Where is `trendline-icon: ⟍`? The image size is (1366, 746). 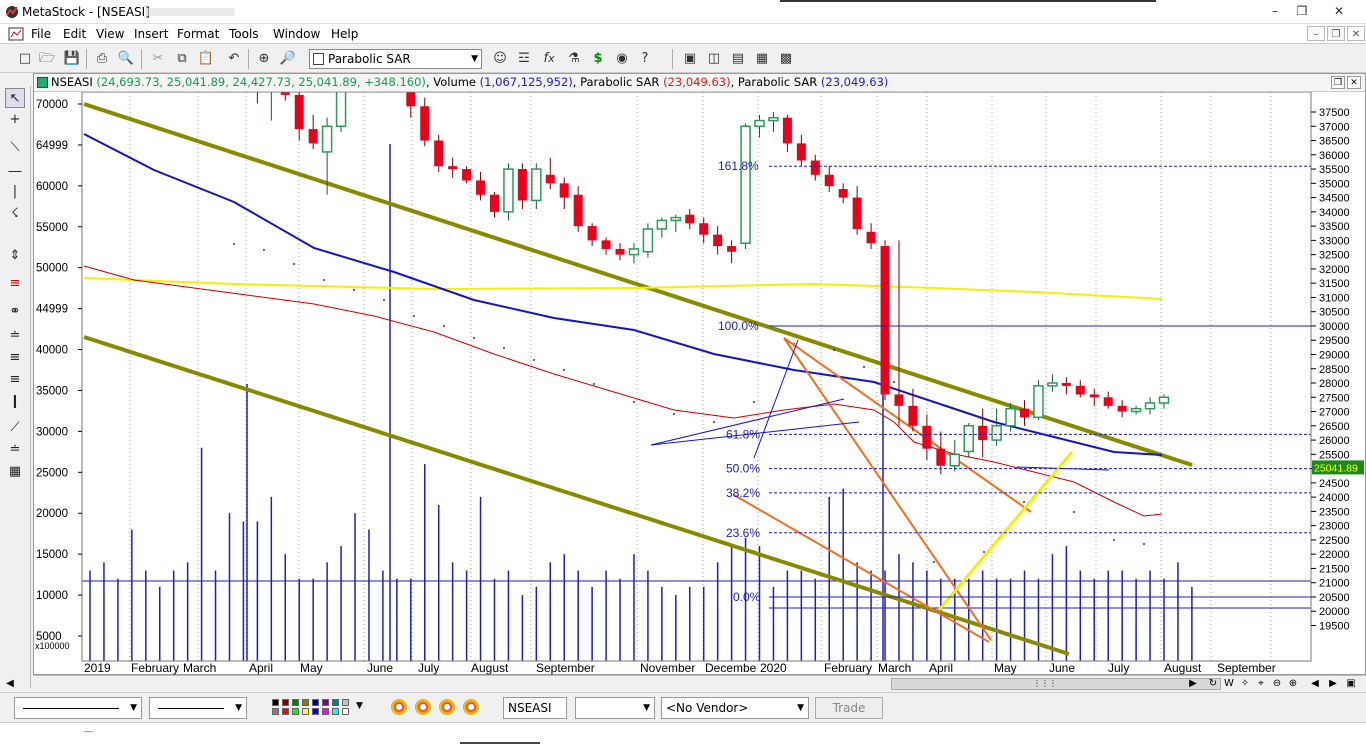 trendline-icon: ⟍ is located at coordinates (15, 148).